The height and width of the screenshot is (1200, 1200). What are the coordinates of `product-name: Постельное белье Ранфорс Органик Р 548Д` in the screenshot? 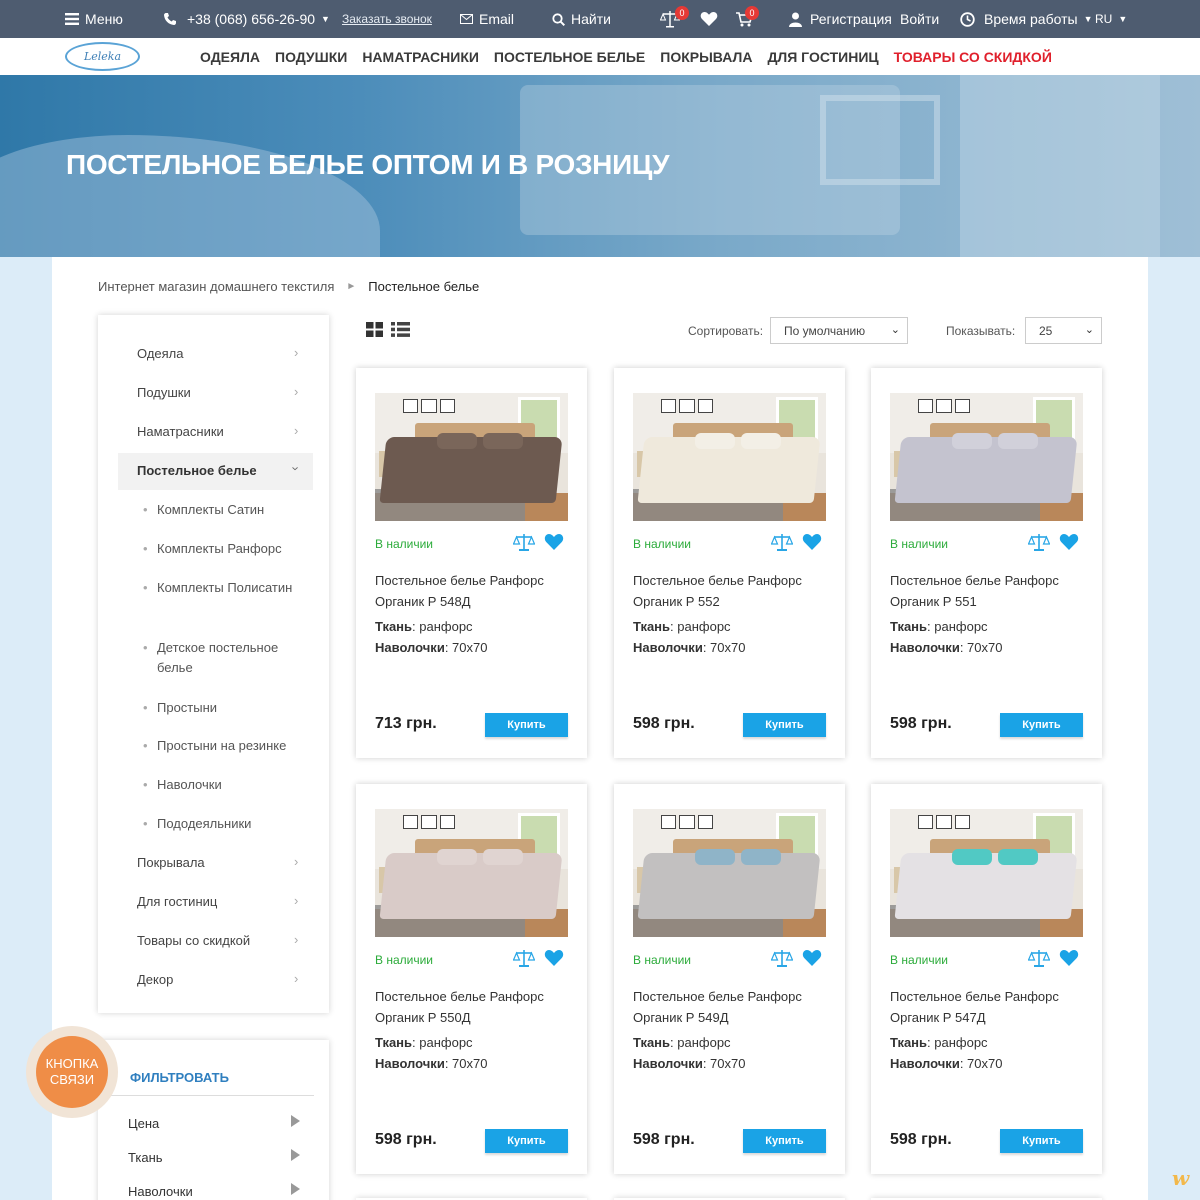 It's located at (472, 591).